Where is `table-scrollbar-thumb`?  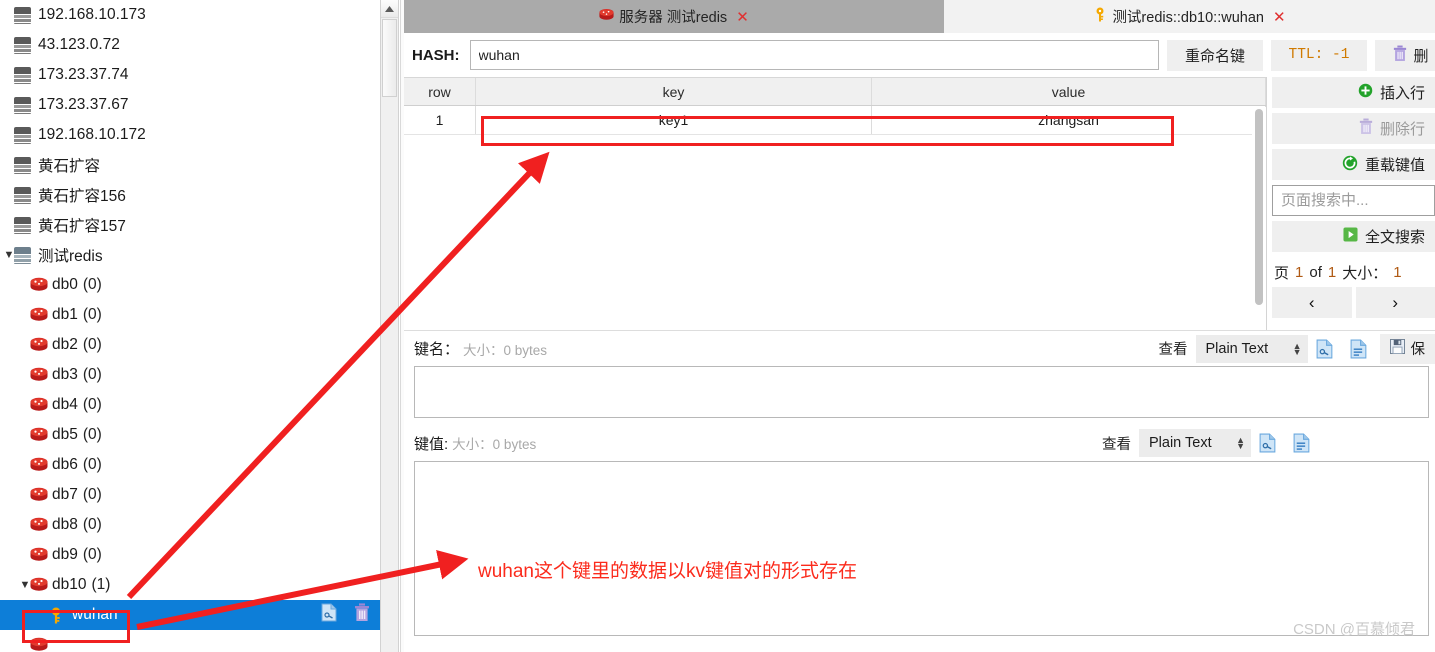 table-scrollbar-thumb is located at coordinates (1259, 207).